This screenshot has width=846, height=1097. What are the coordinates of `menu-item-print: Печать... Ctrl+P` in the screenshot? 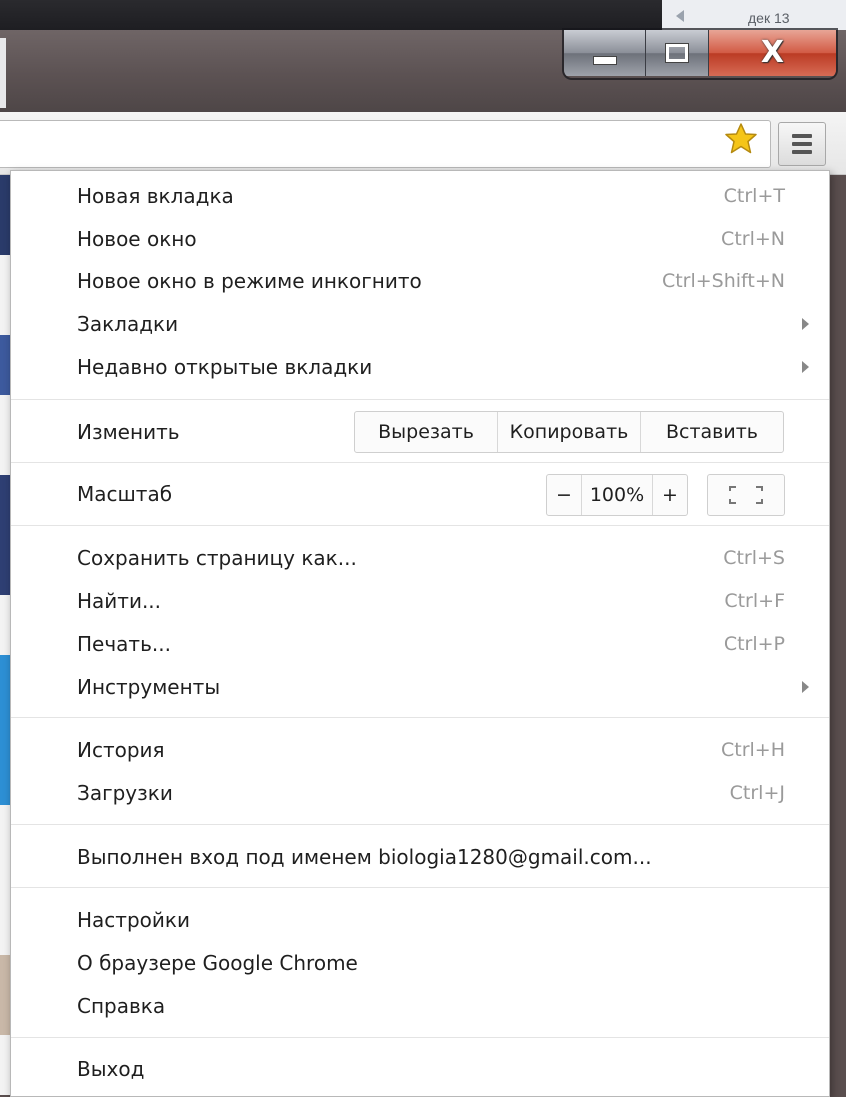 It's located at (453, 644).